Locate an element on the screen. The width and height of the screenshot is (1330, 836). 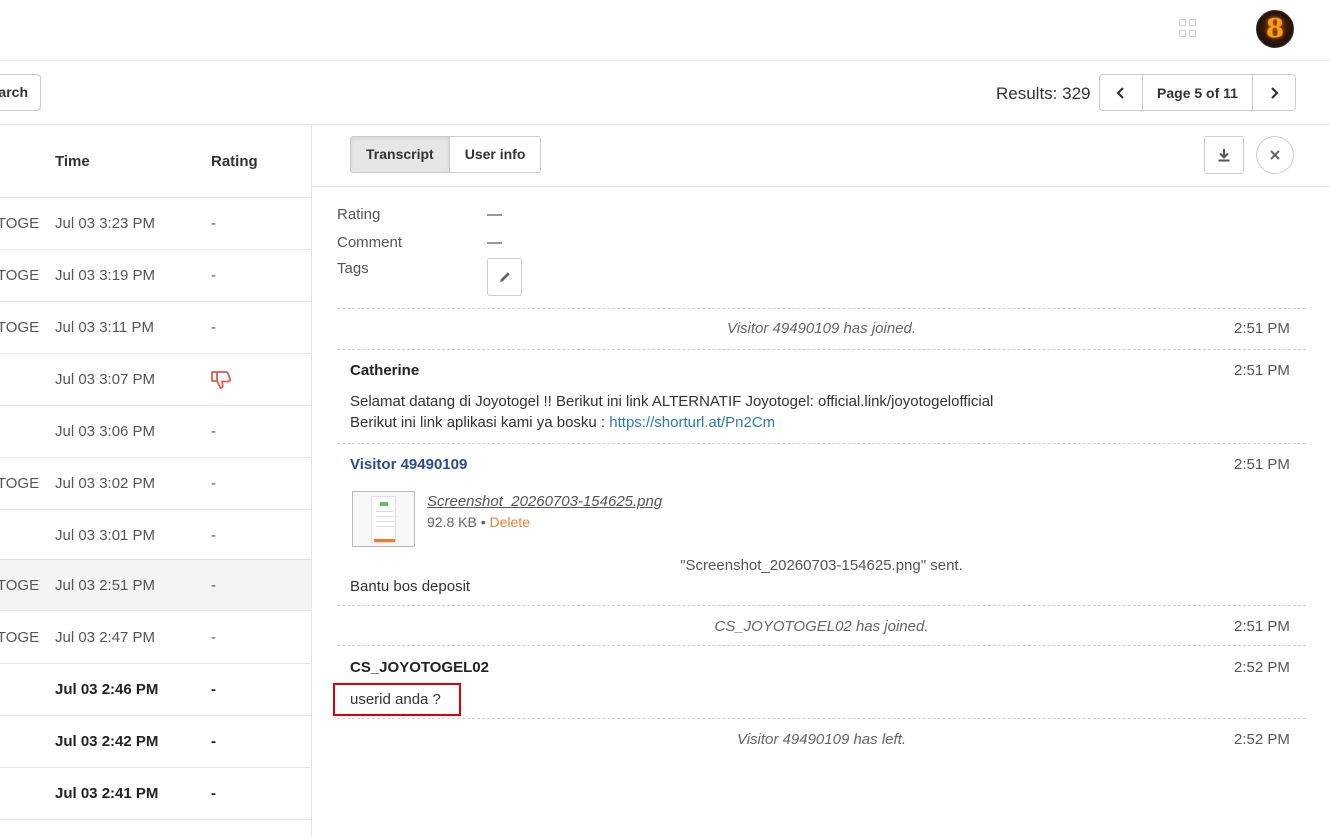
list-item: JOYOTOGE... Jul 03 3:02 PM - is located at coordinates (155, 484).